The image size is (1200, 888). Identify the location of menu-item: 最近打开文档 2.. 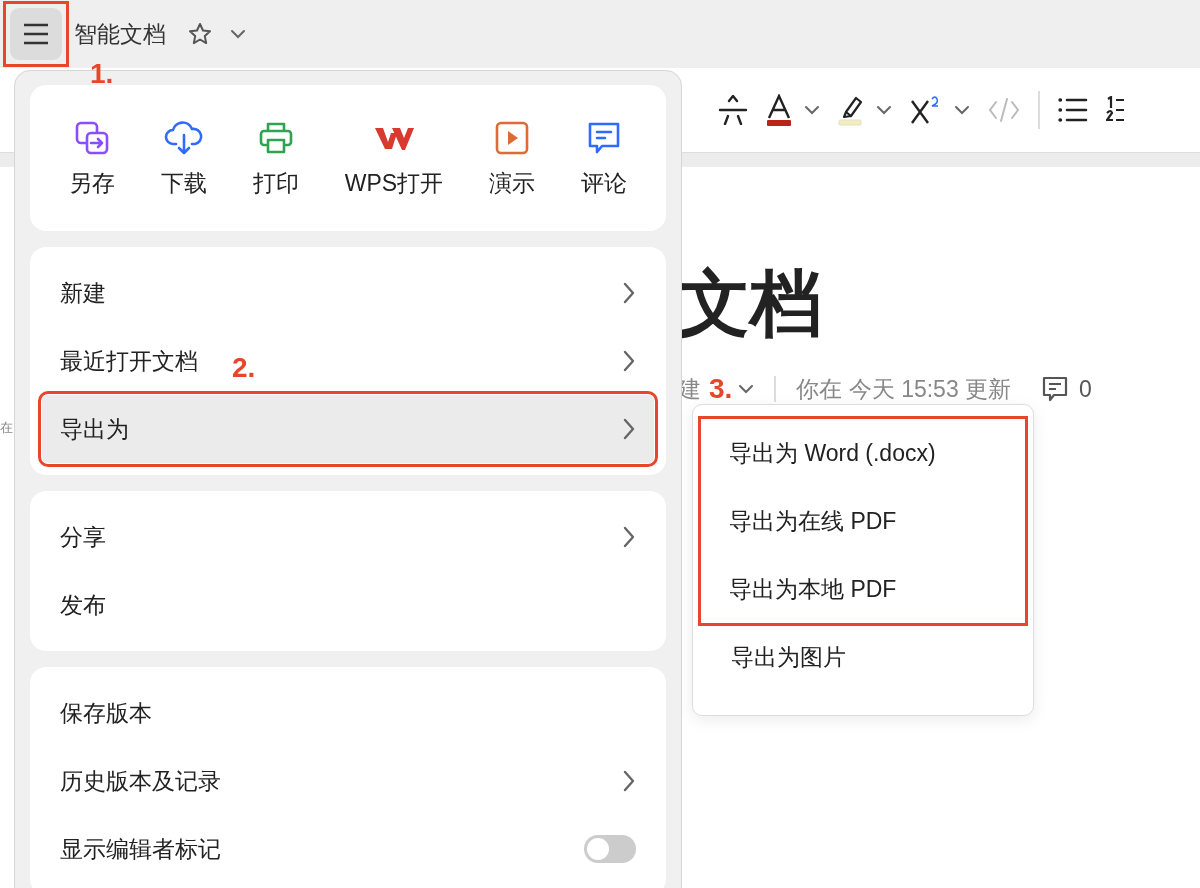
(348, 361).